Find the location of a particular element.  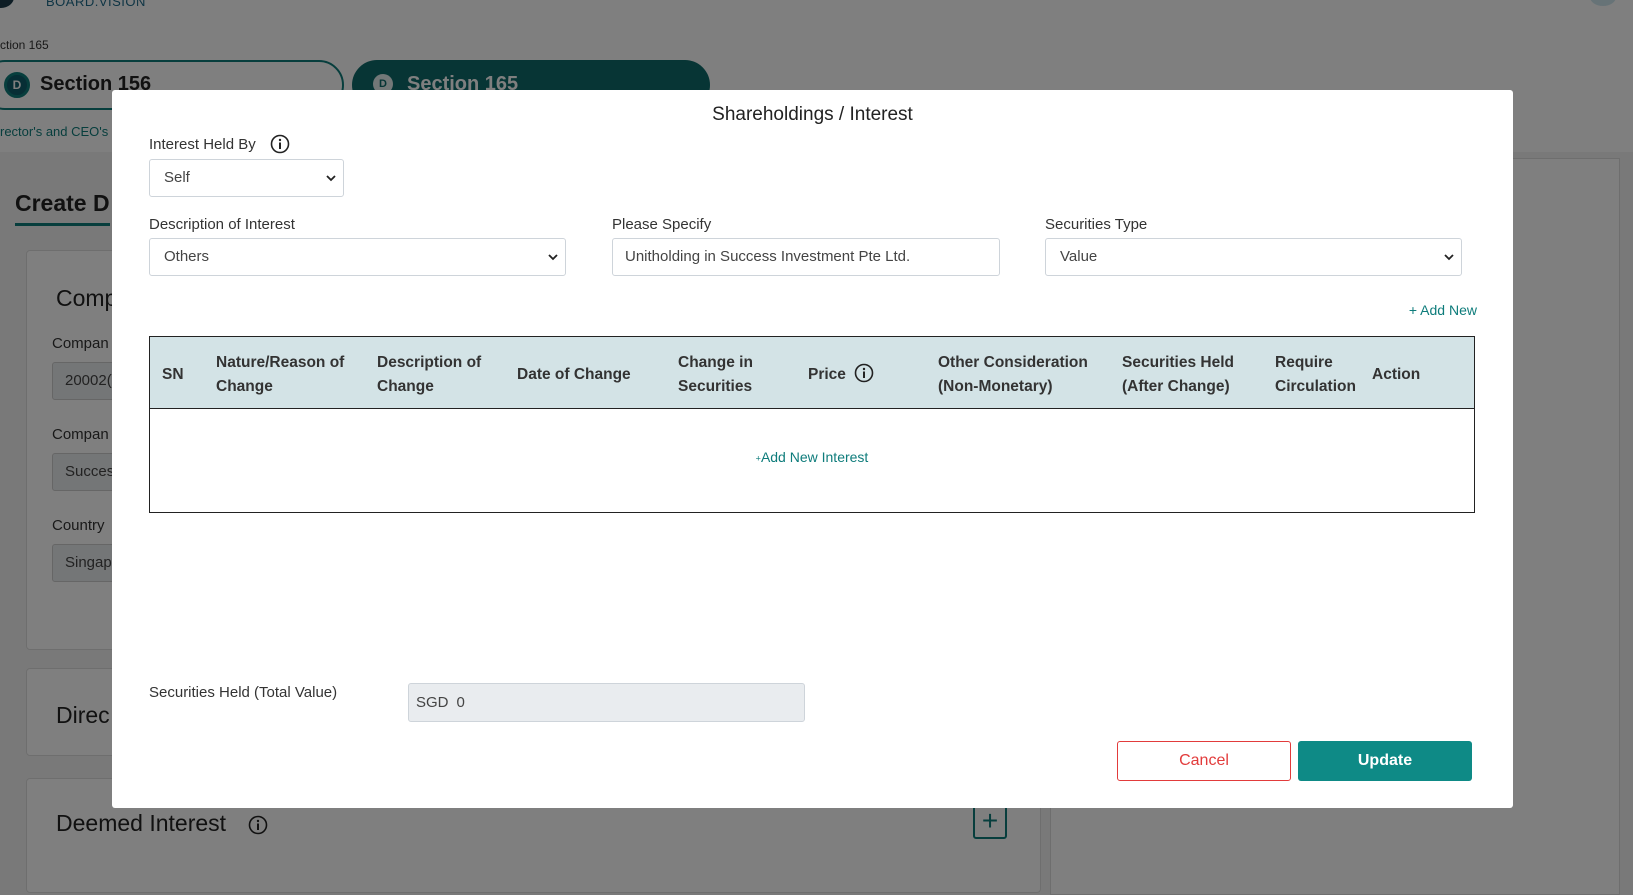

description-of-interest-value: Others is located at coordinates (187, 256).